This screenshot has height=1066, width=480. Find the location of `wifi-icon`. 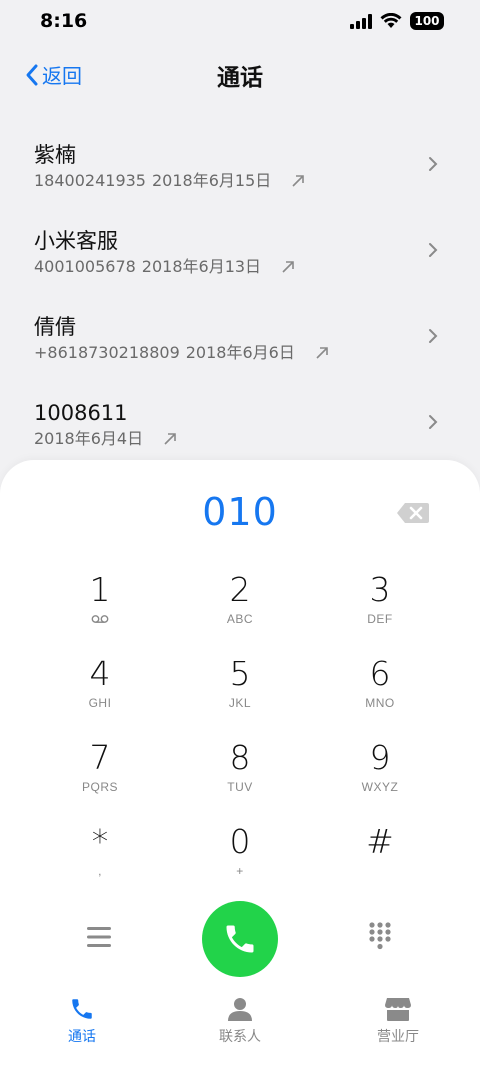

wifi-icon is located at coordinates (391, 20).